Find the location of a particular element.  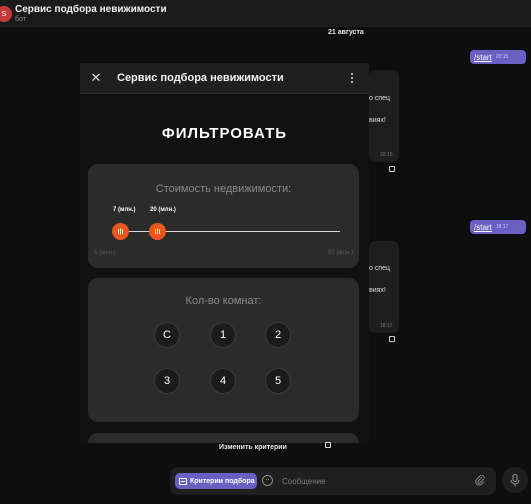

room-option-3: 3 is located at coordinates (167, 381).